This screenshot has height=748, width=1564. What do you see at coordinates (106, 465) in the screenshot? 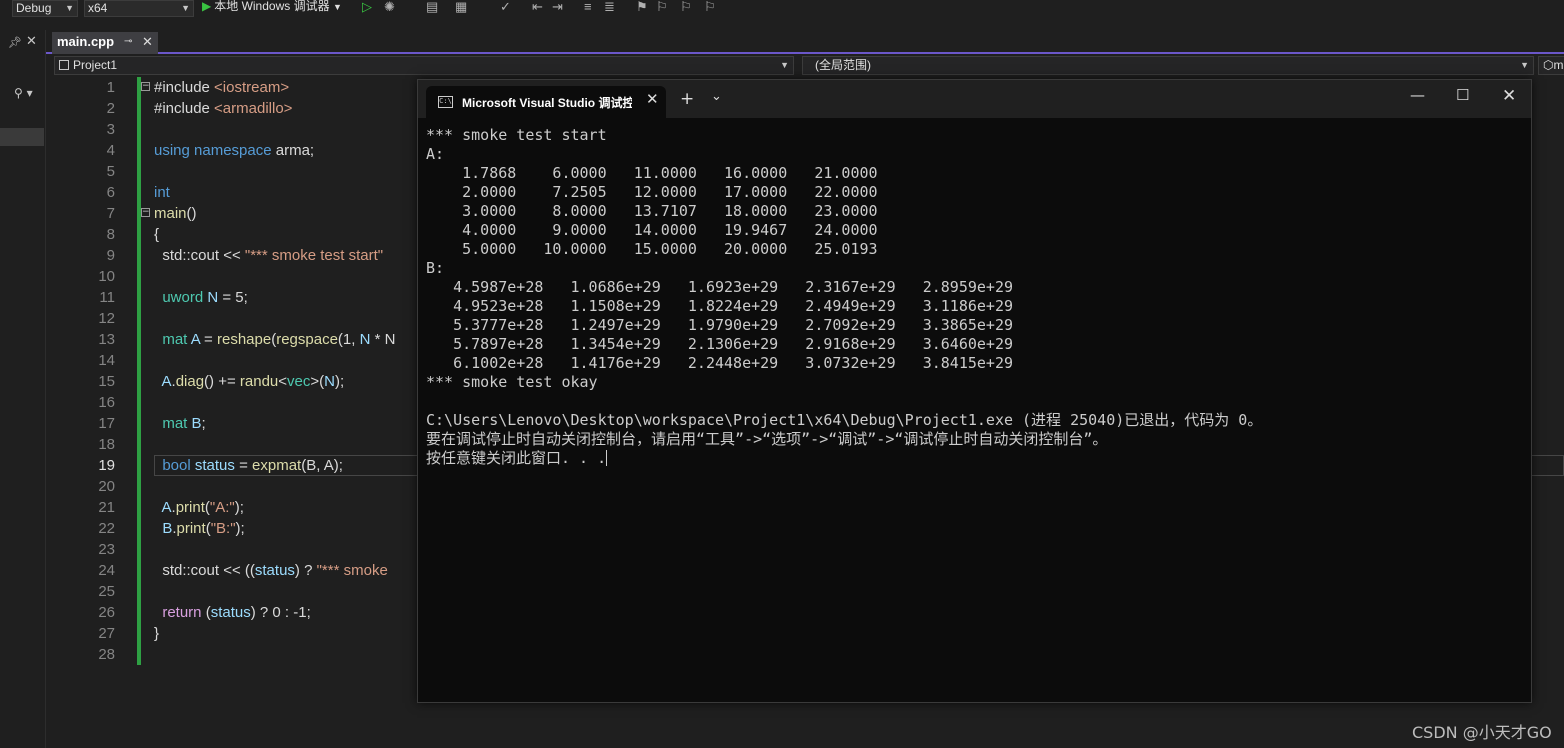
I see `line-number: 19` at bounding box center [106, 465].